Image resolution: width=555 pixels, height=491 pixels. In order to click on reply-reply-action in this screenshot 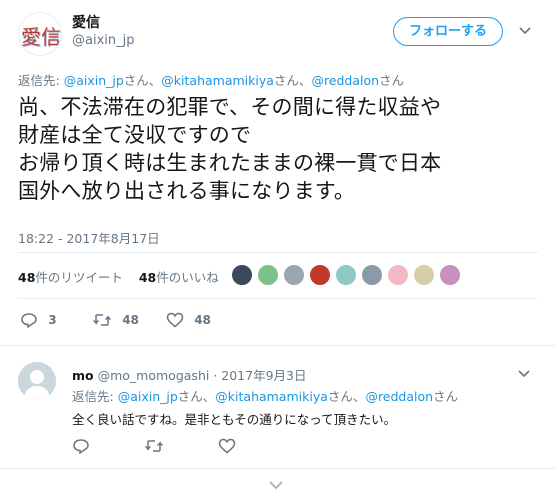, I will do `click(81, 448)`.